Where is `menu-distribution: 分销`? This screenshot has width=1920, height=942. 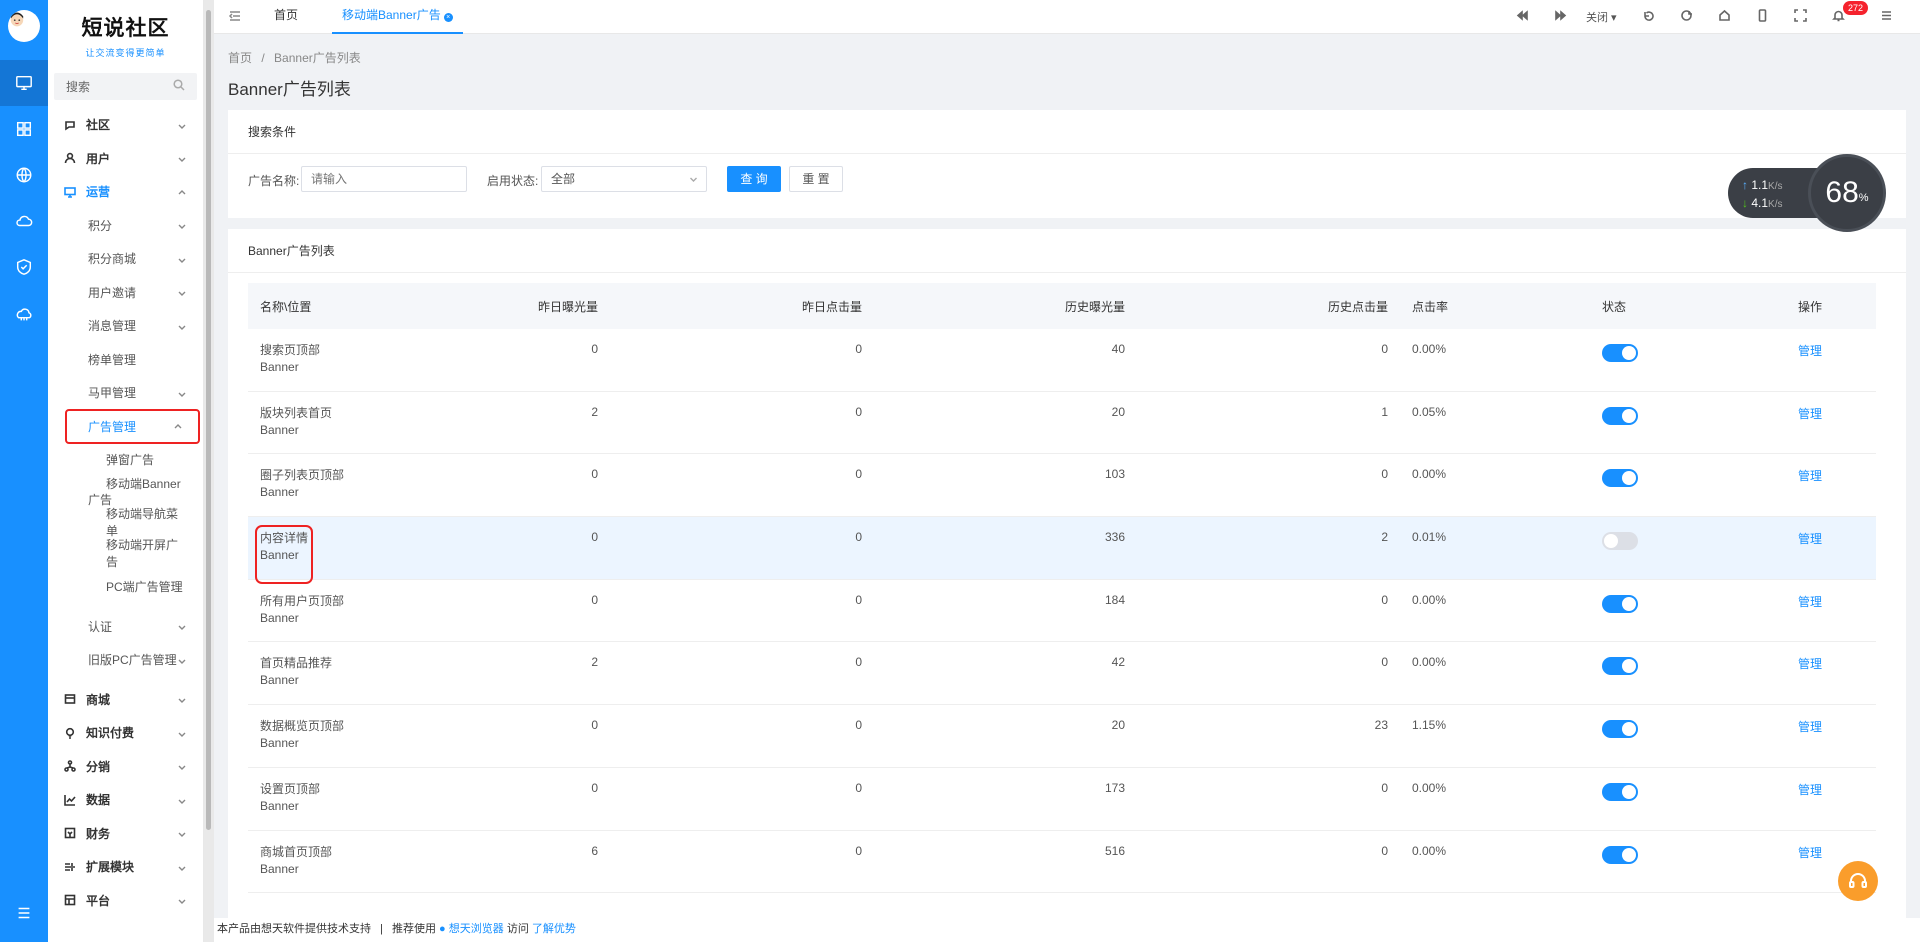 menu-distribution: 分销 is located at coordinates (125, 767).